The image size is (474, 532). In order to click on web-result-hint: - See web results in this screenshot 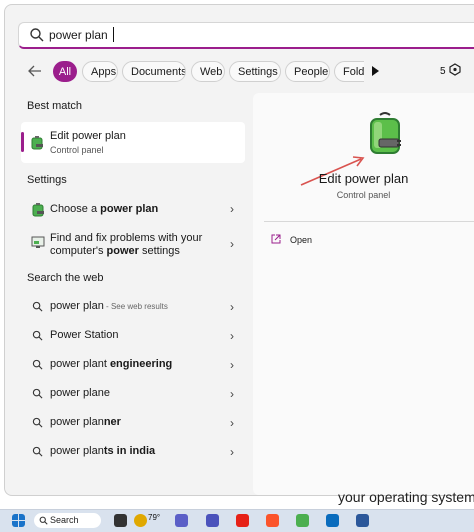, I will do `click(135, 306)`.